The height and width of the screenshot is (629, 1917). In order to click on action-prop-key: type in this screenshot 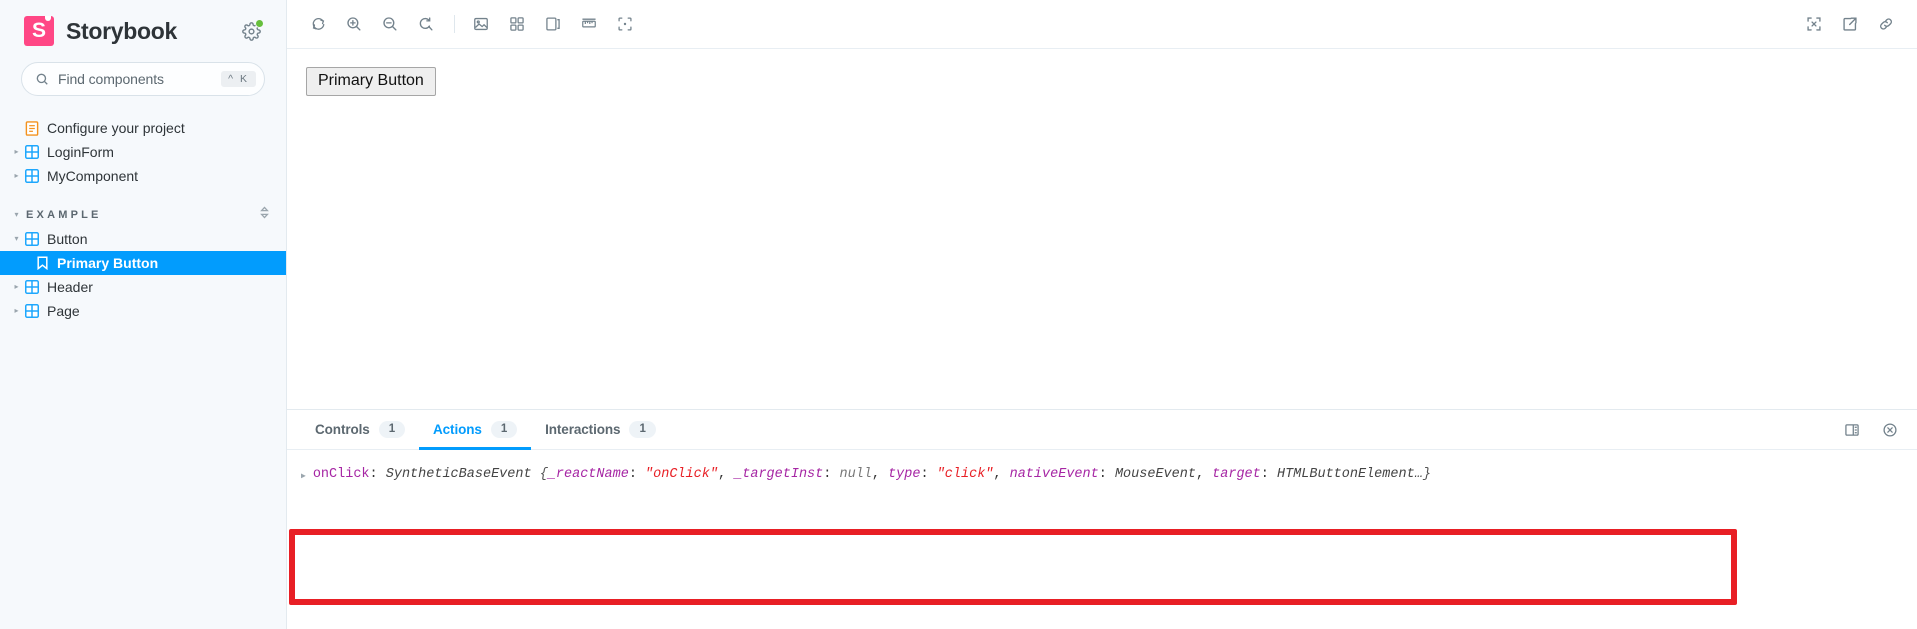, I will do `click(904, 474)`.